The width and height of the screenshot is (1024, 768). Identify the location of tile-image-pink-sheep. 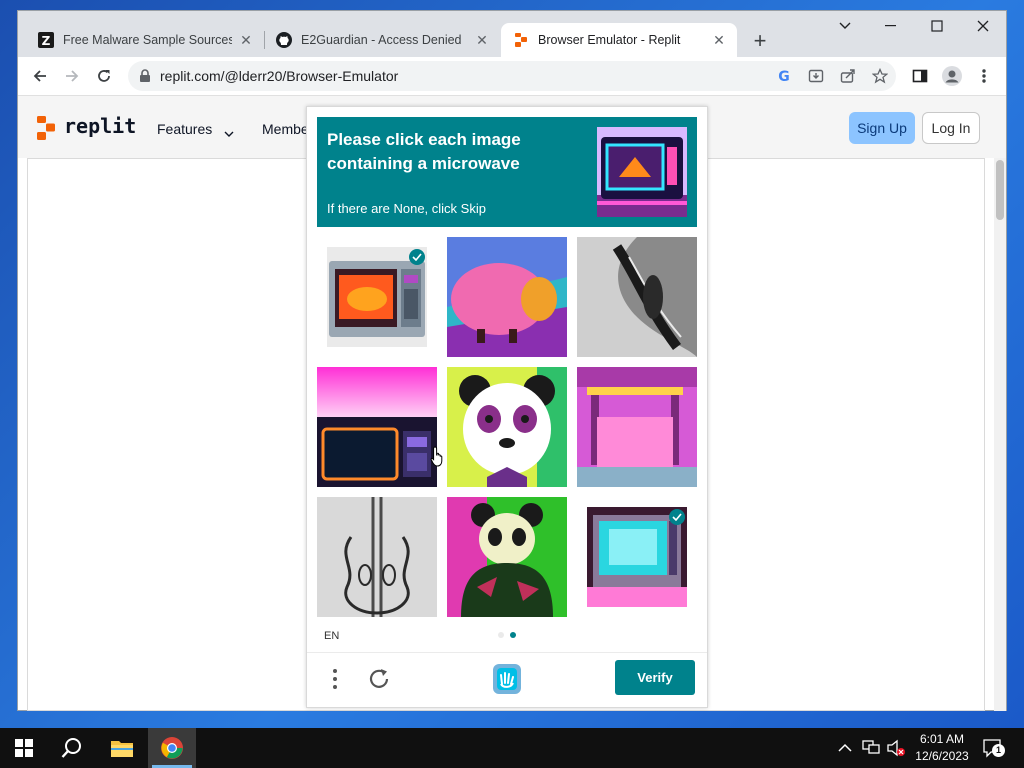
(507, 297).